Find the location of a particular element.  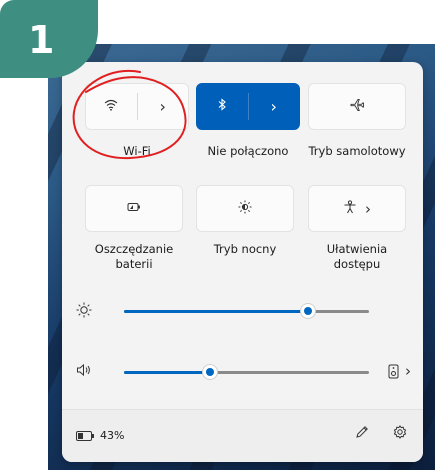

battery-status: 43% is located at coordinates (100, 435).